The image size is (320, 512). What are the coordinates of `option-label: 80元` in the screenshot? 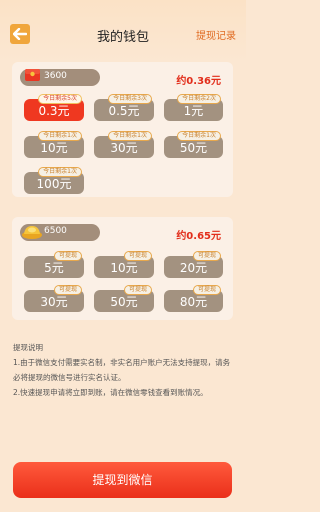 It's located at (193, 302).